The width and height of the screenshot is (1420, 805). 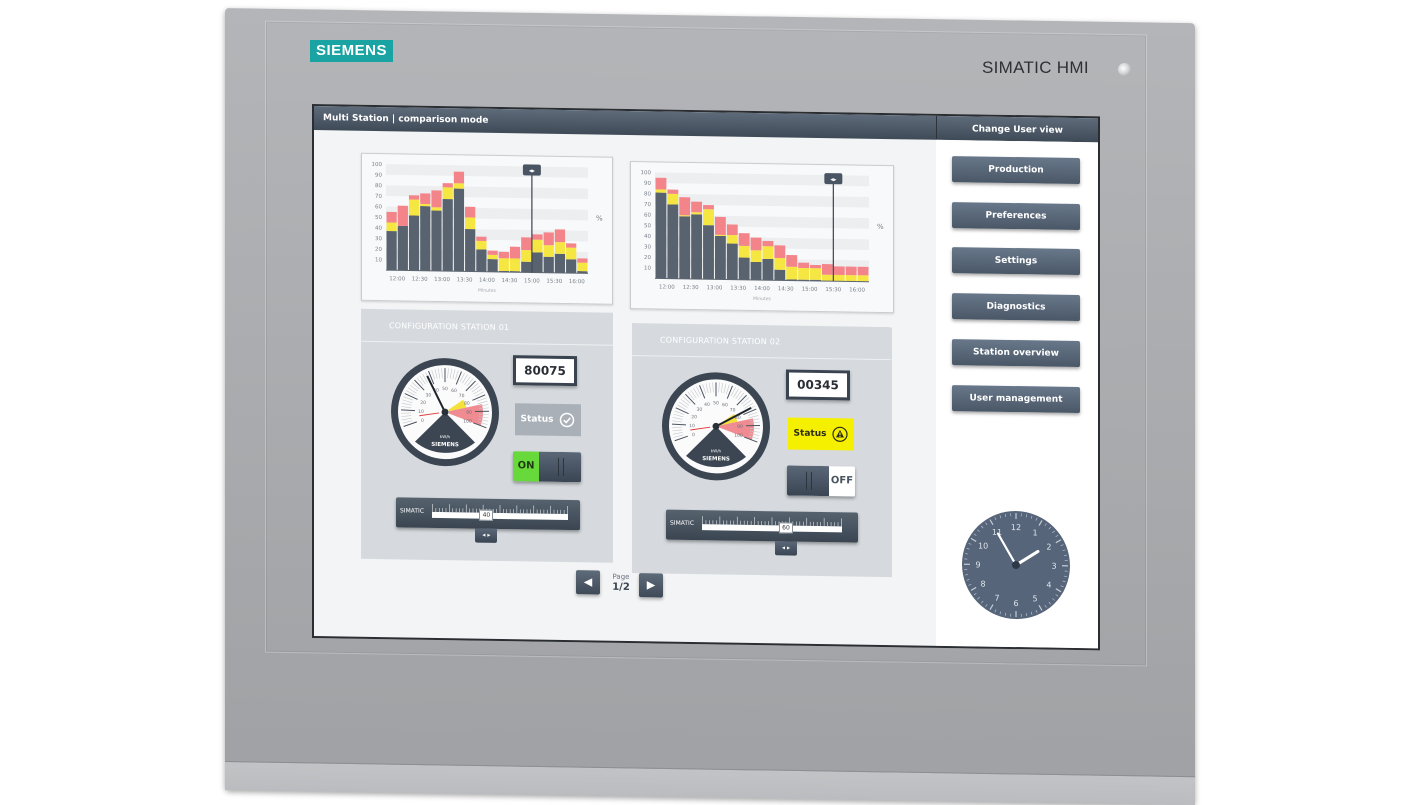 What do you see at coordinates (1016, 216) in the screenshot?
I see `sidebar-button-preferences: Preferences` at bounding box center [1016, 216].